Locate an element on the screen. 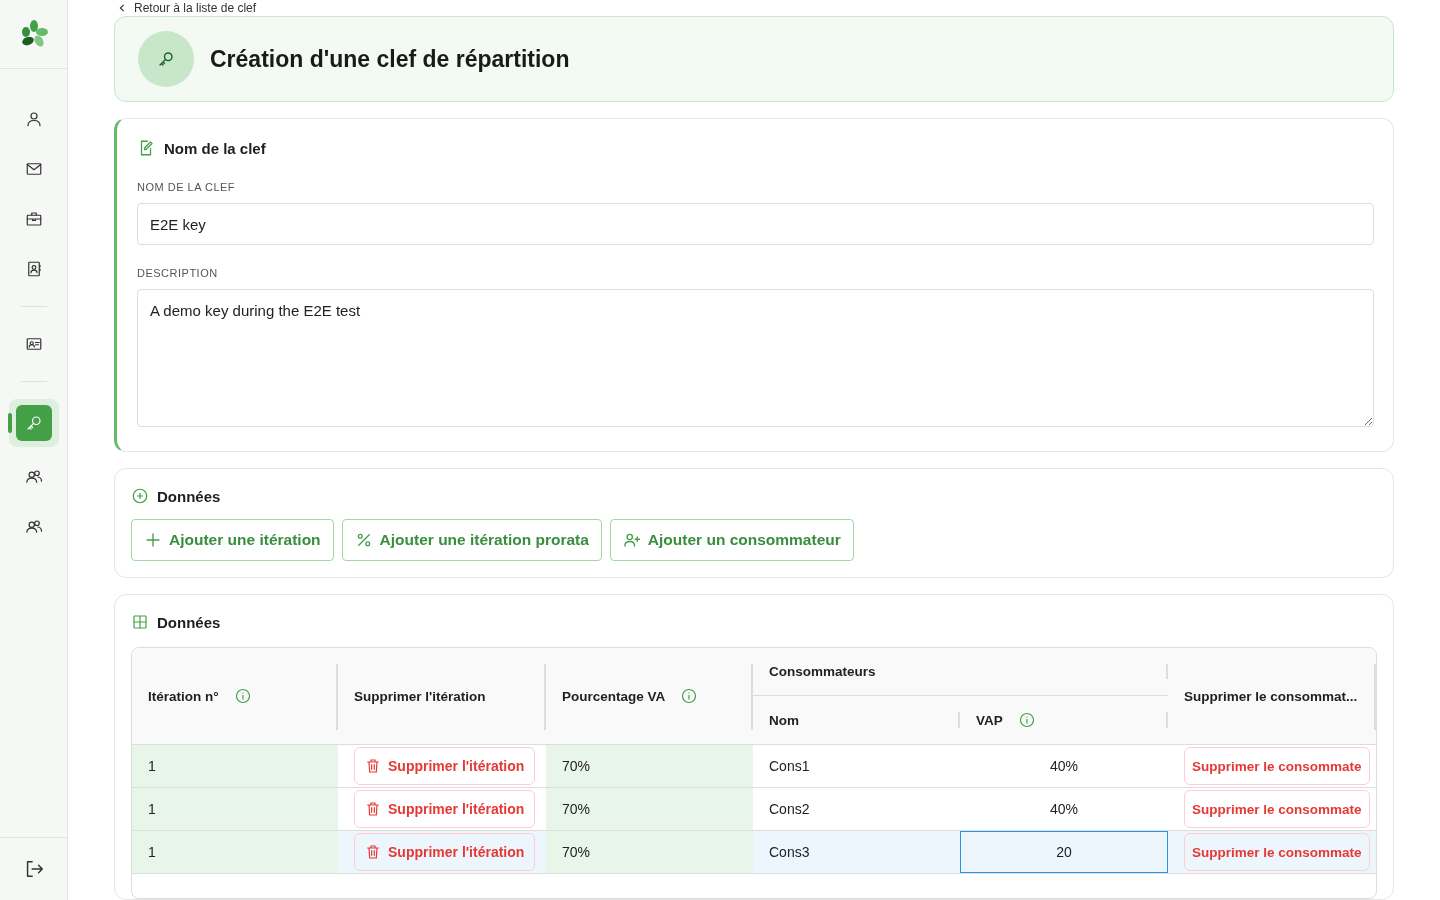  column-header: VAP is located at coordinates (989, 720).